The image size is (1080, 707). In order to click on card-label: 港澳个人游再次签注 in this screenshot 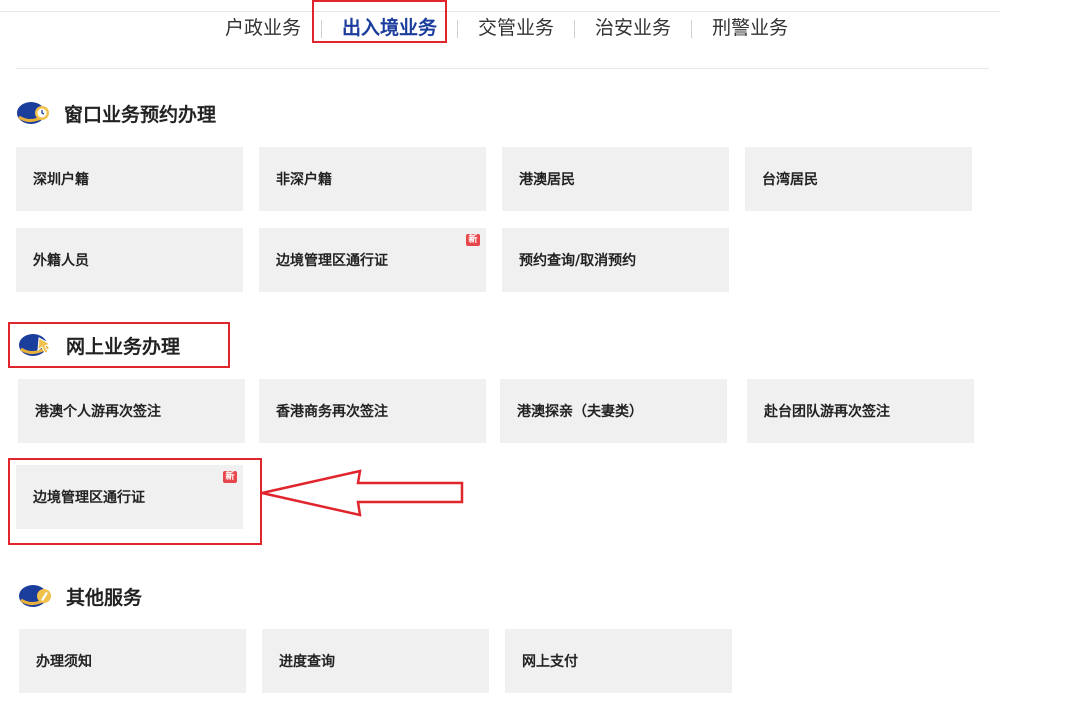, I will do `click(98, 412)`.